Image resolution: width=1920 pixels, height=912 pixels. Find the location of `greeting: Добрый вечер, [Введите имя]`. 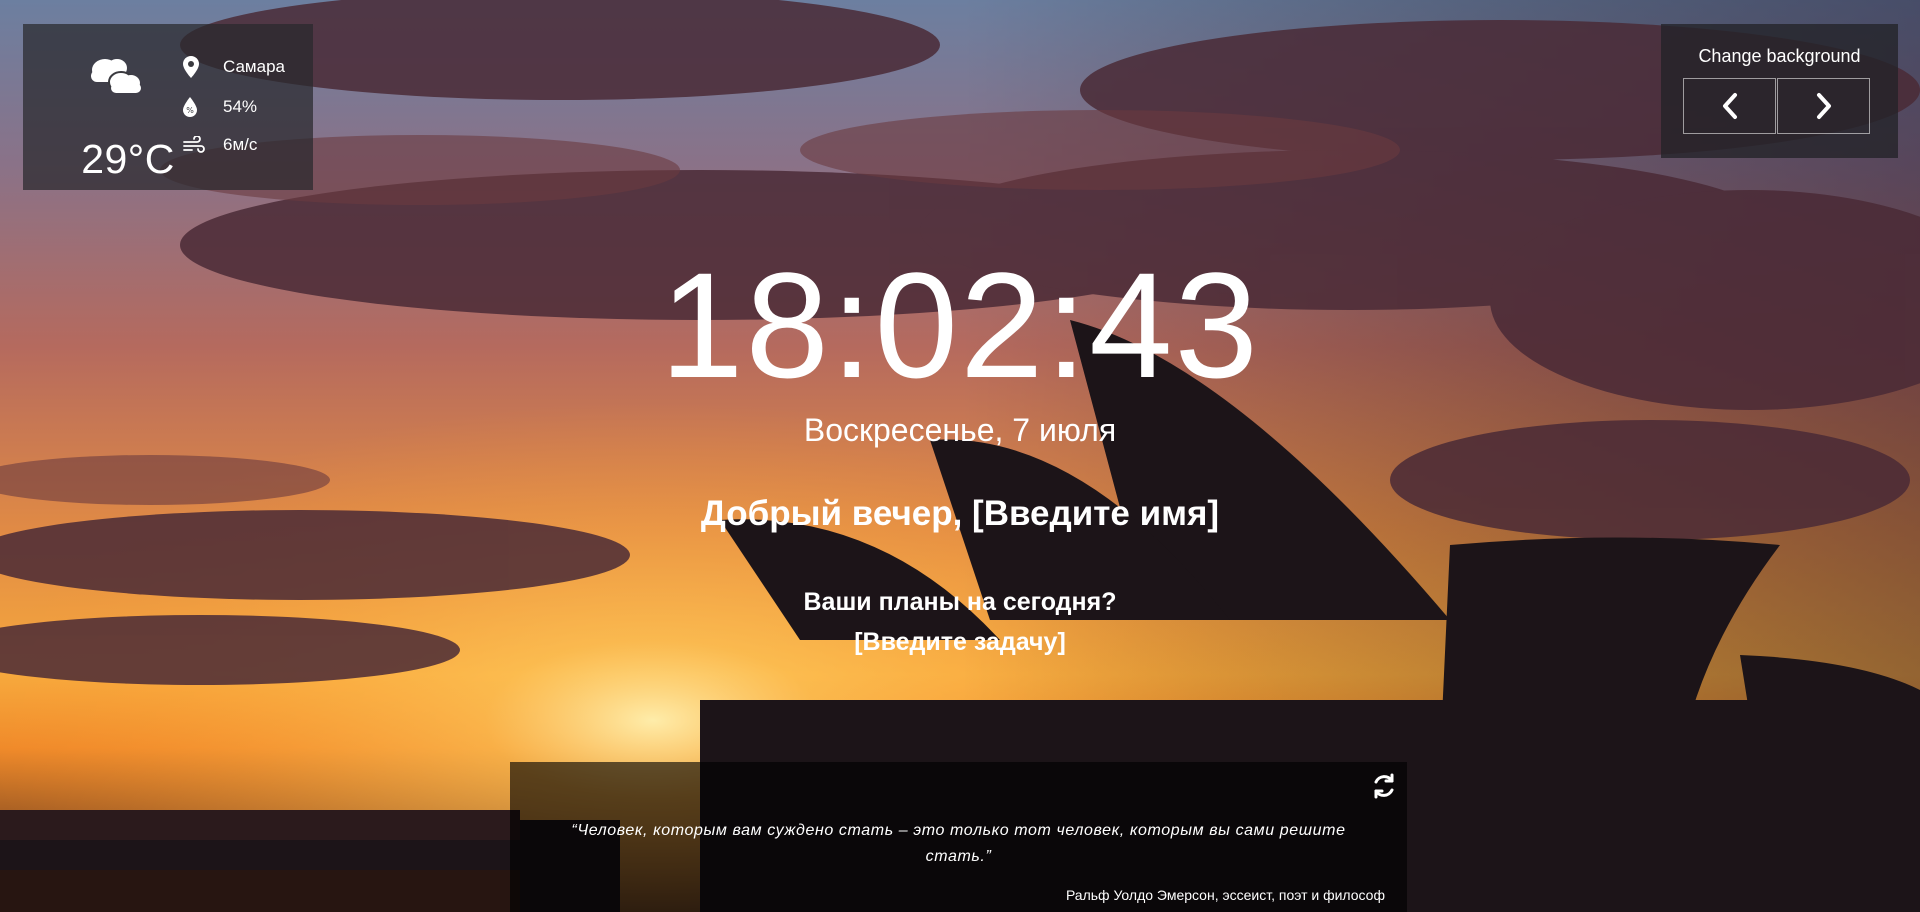

greeting: Добрый вечер, [Введите имя] is located at coordinates (960, 514).